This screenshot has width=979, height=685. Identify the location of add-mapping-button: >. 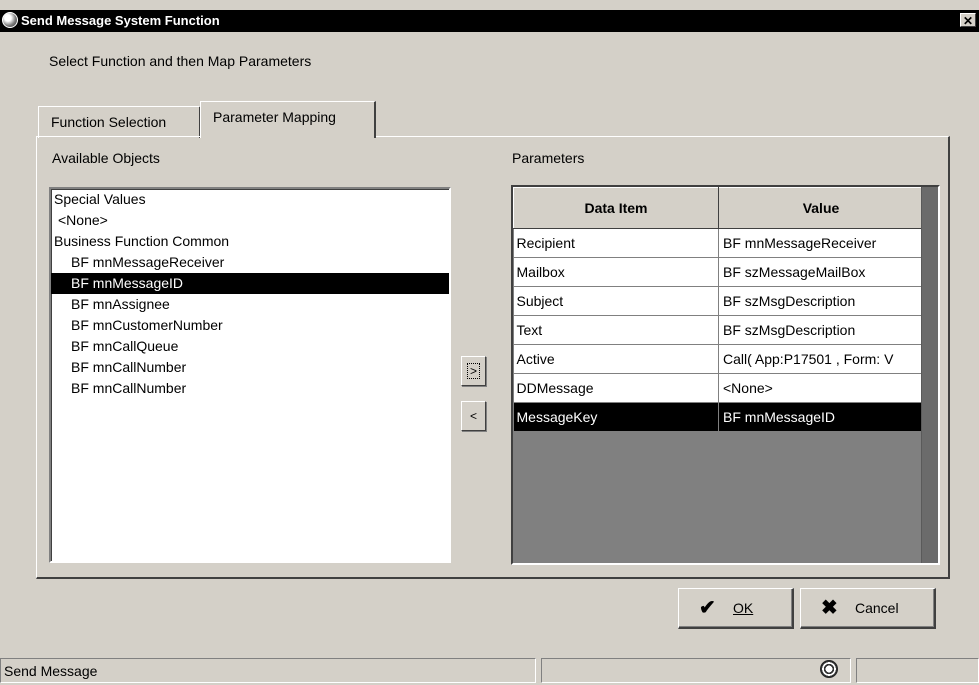
(473, 371).